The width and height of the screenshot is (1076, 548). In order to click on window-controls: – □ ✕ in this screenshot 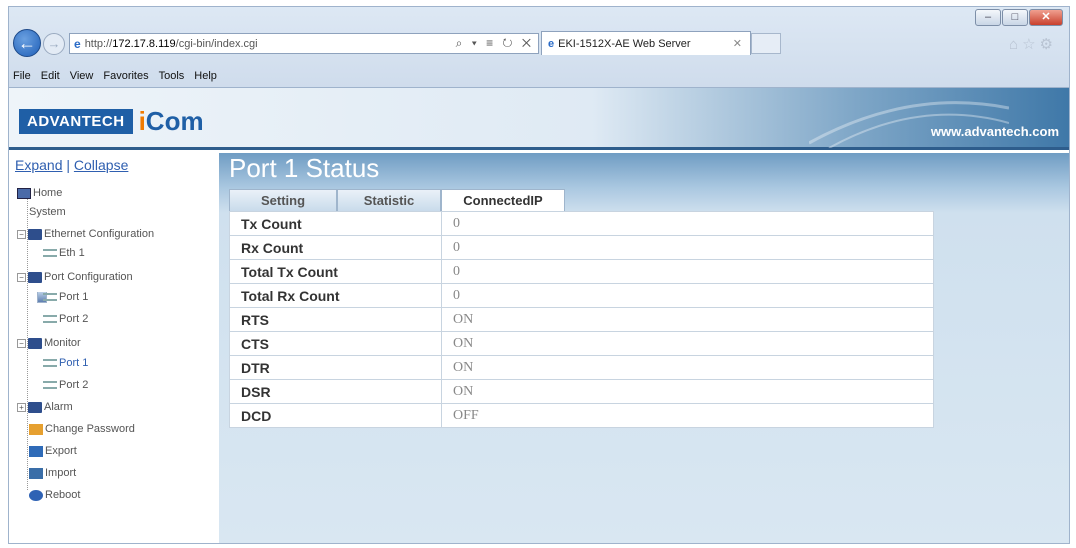, I will do `click(1019, 17)`.